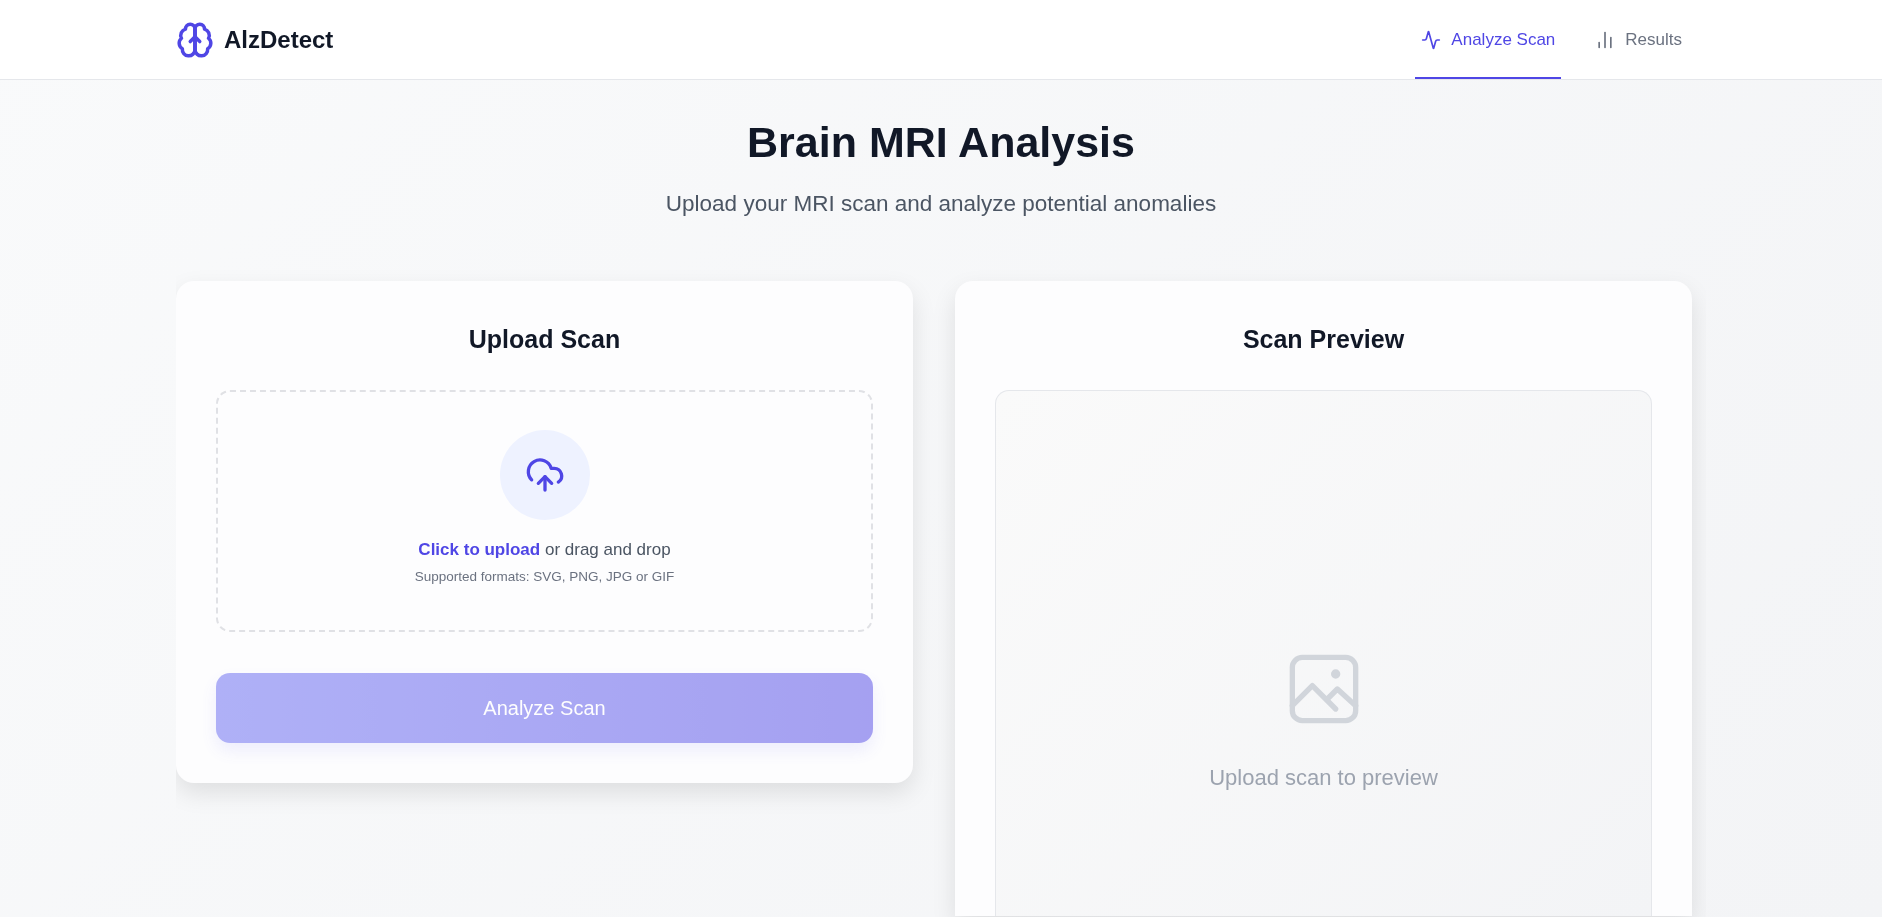 This screenshot has height=917, width=1882. I want to click on brand-name: AlzDetect, so click(279, 39).